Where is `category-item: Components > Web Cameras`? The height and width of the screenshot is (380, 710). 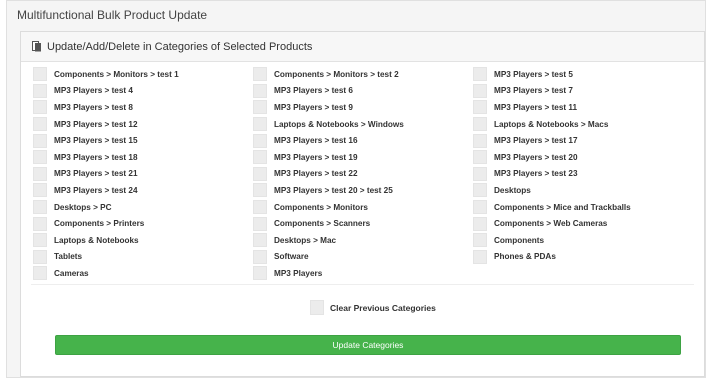
category-item: Components > Web Cameras is located at coordinates (583, 223).